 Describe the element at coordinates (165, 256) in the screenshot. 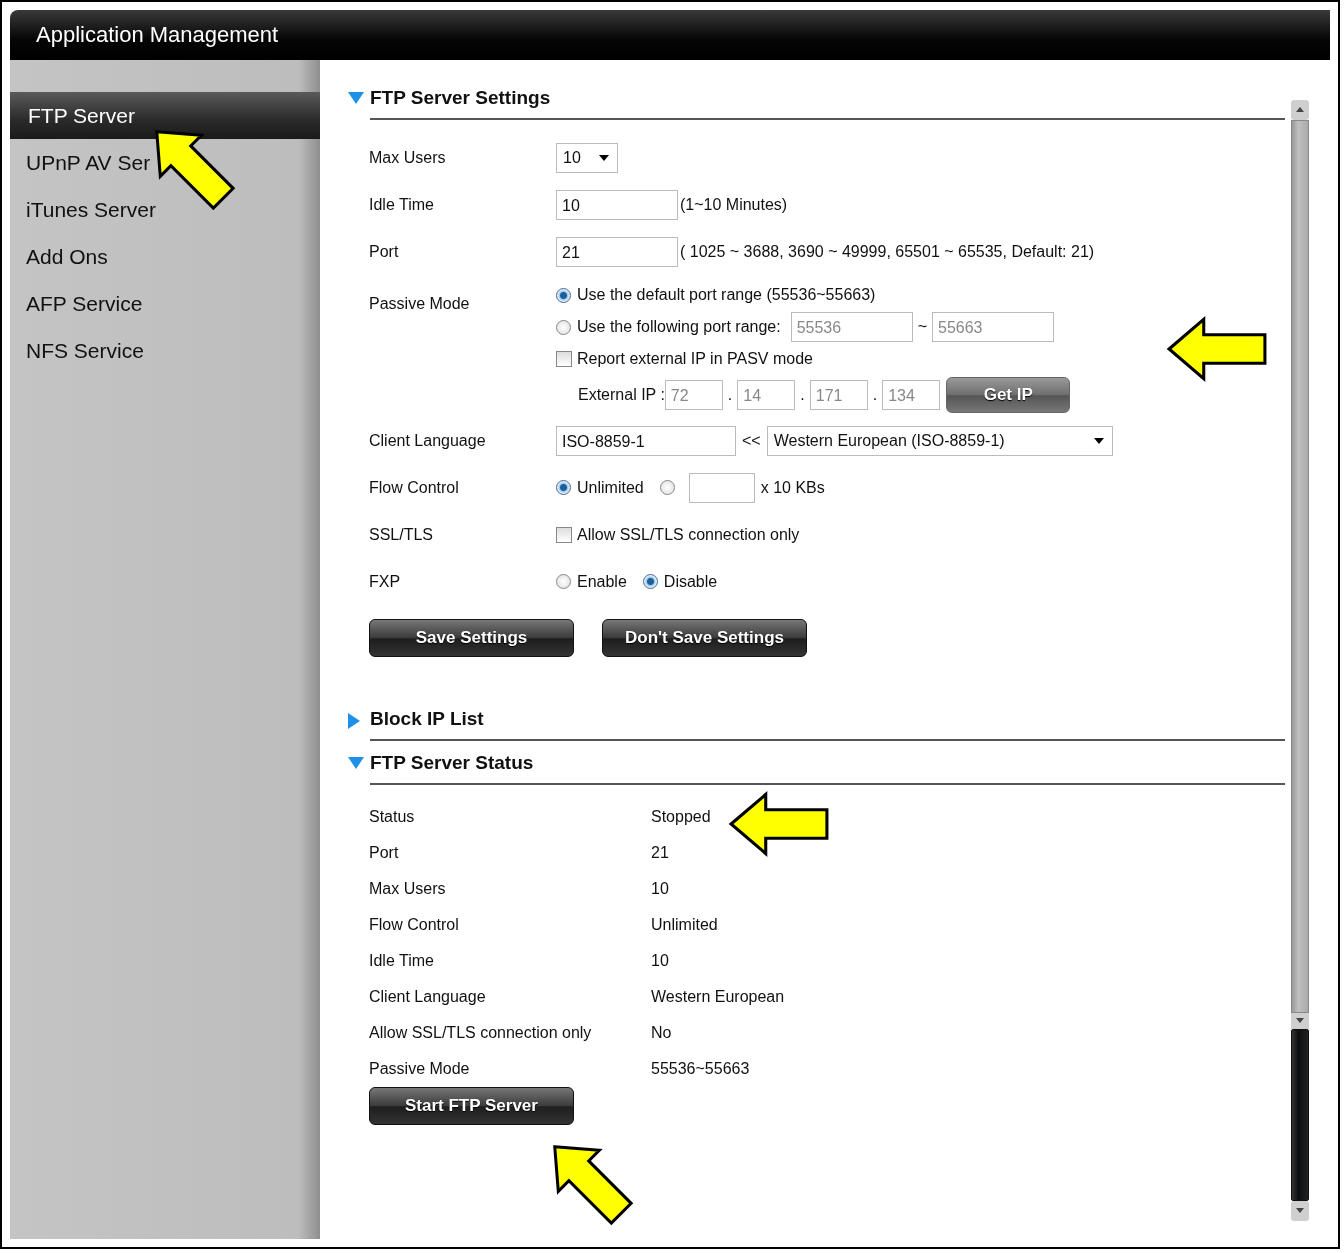

I see `sidebar-item: Add Ons` at that location.